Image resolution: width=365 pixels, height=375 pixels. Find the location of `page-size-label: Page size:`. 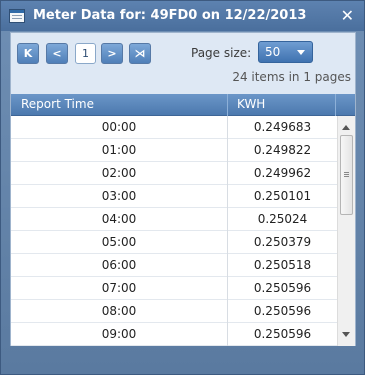

page-size-label: Page size: is located at coordinates (221, 53).